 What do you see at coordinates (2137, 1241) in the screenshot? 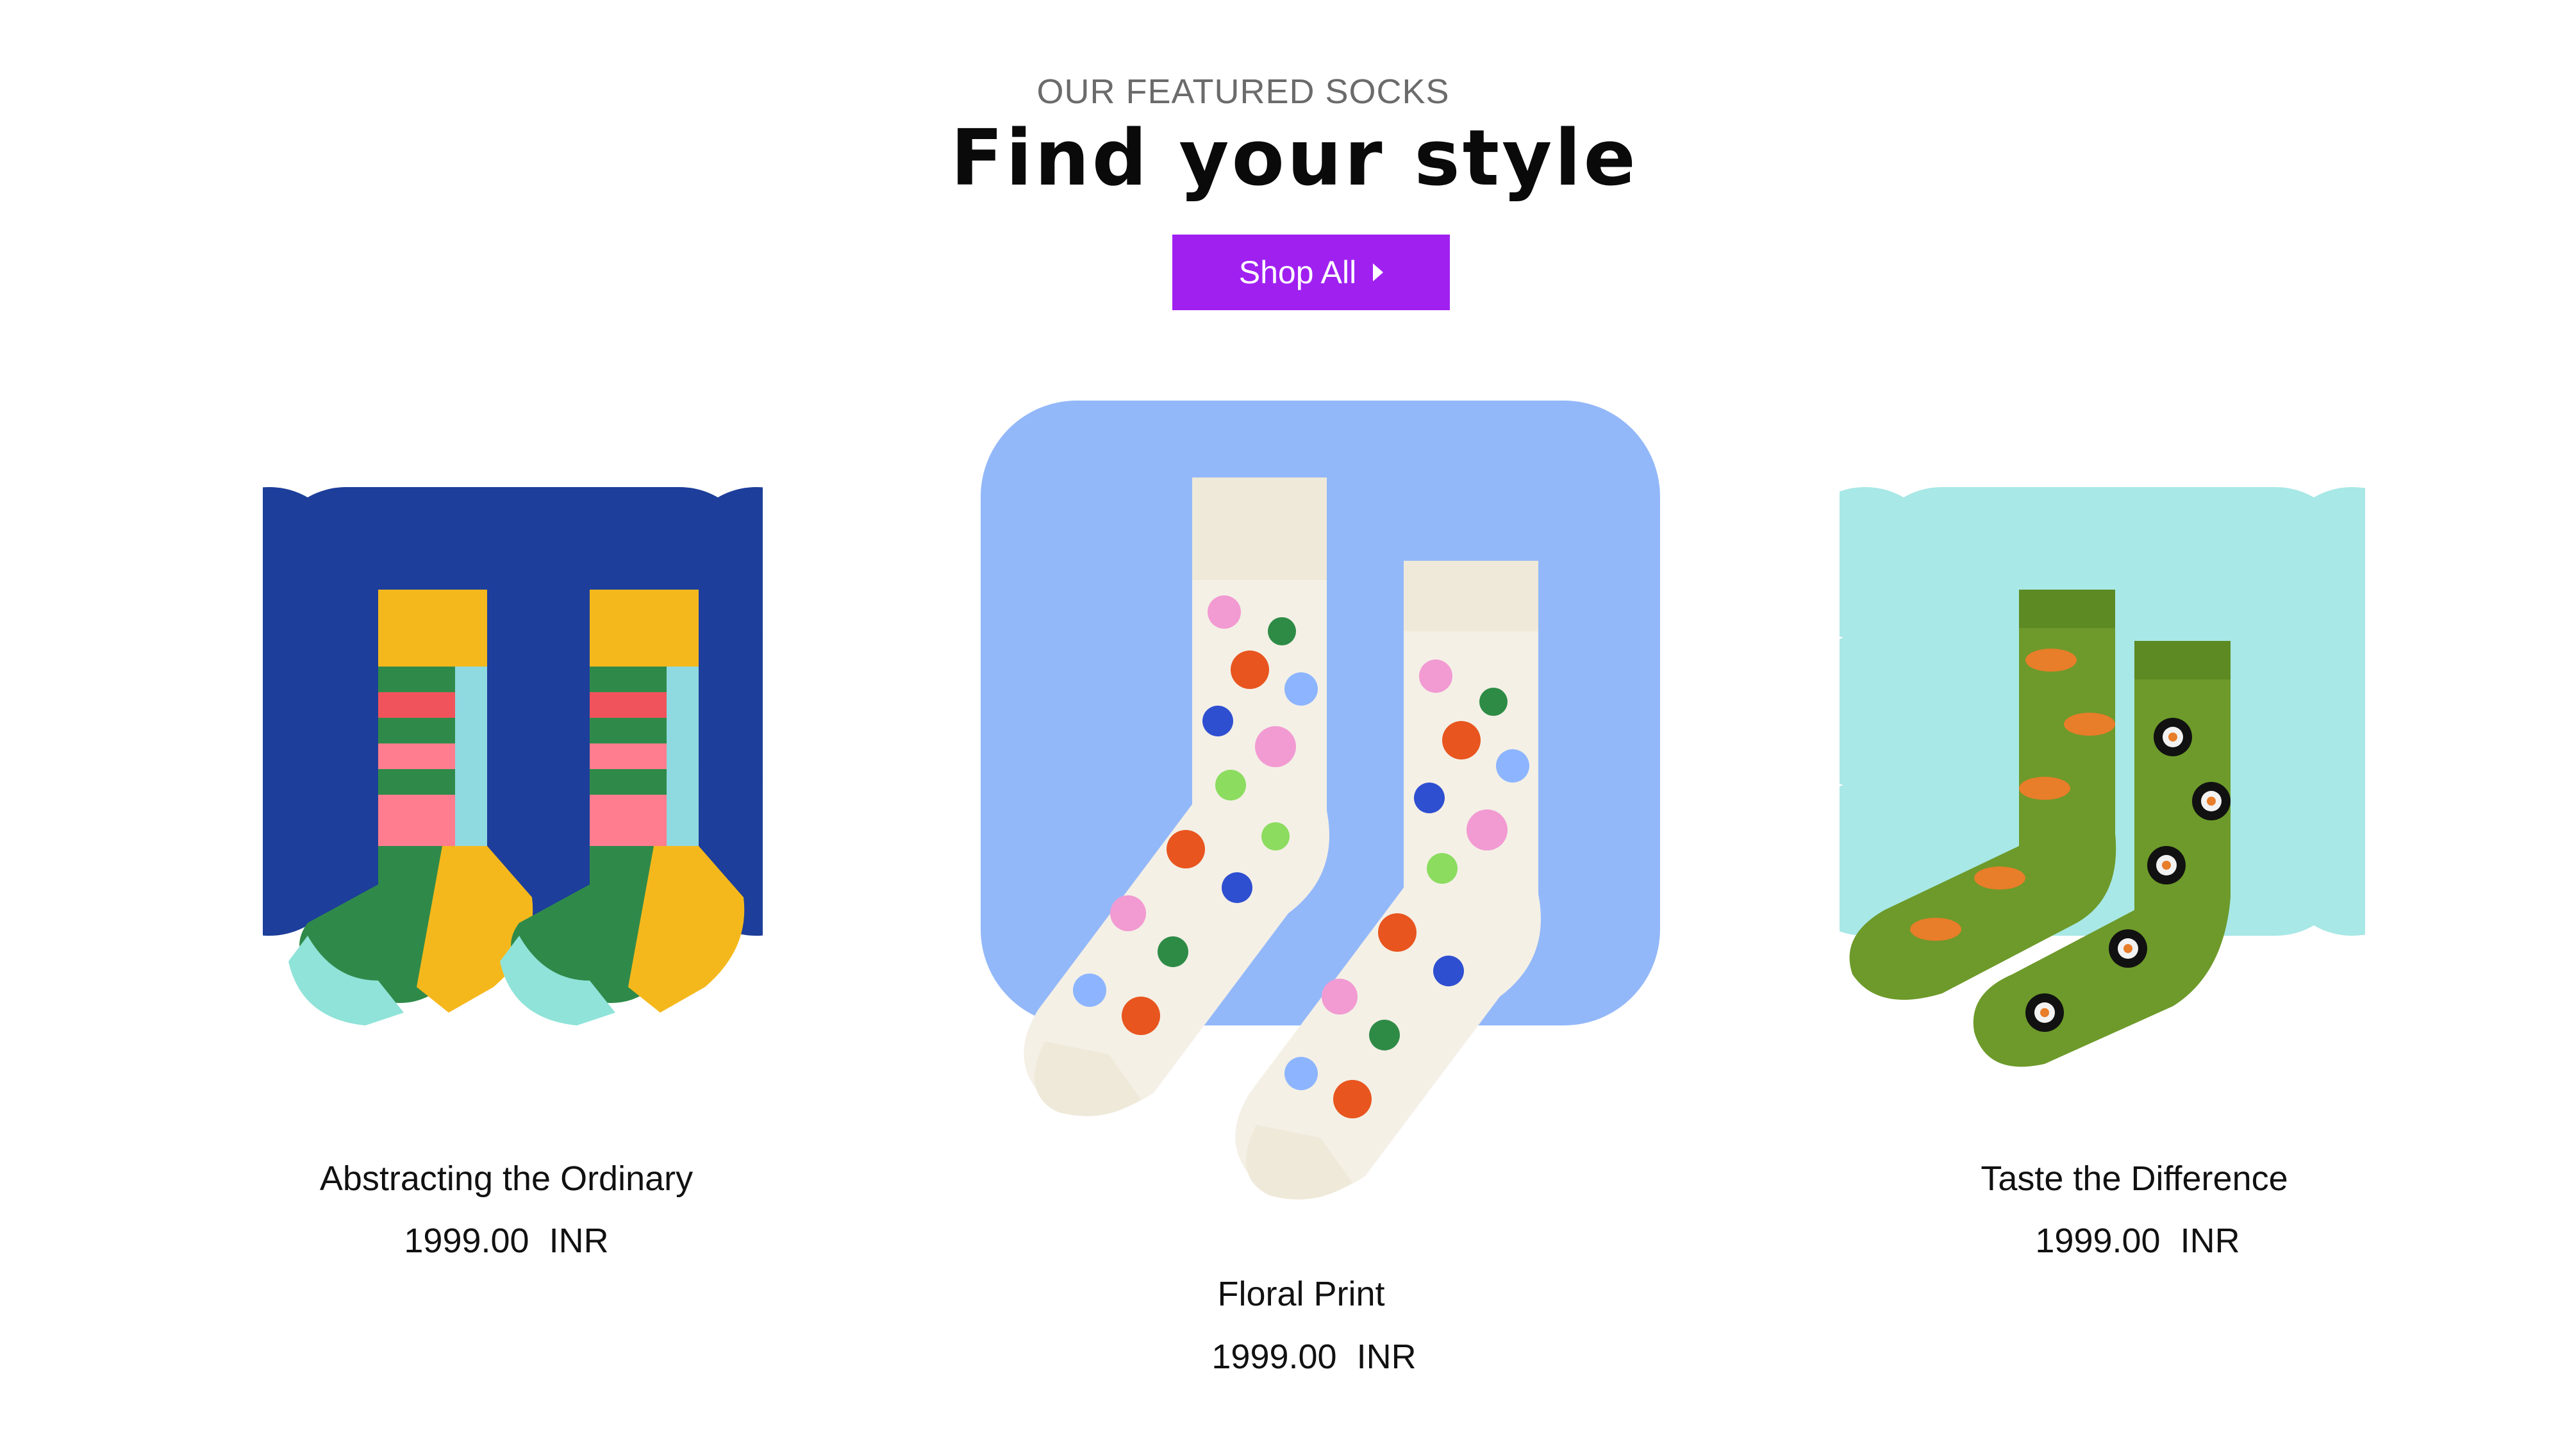
I see `product-price-sushi: 1999.00 INR` at bounding box center [2137, 1241].